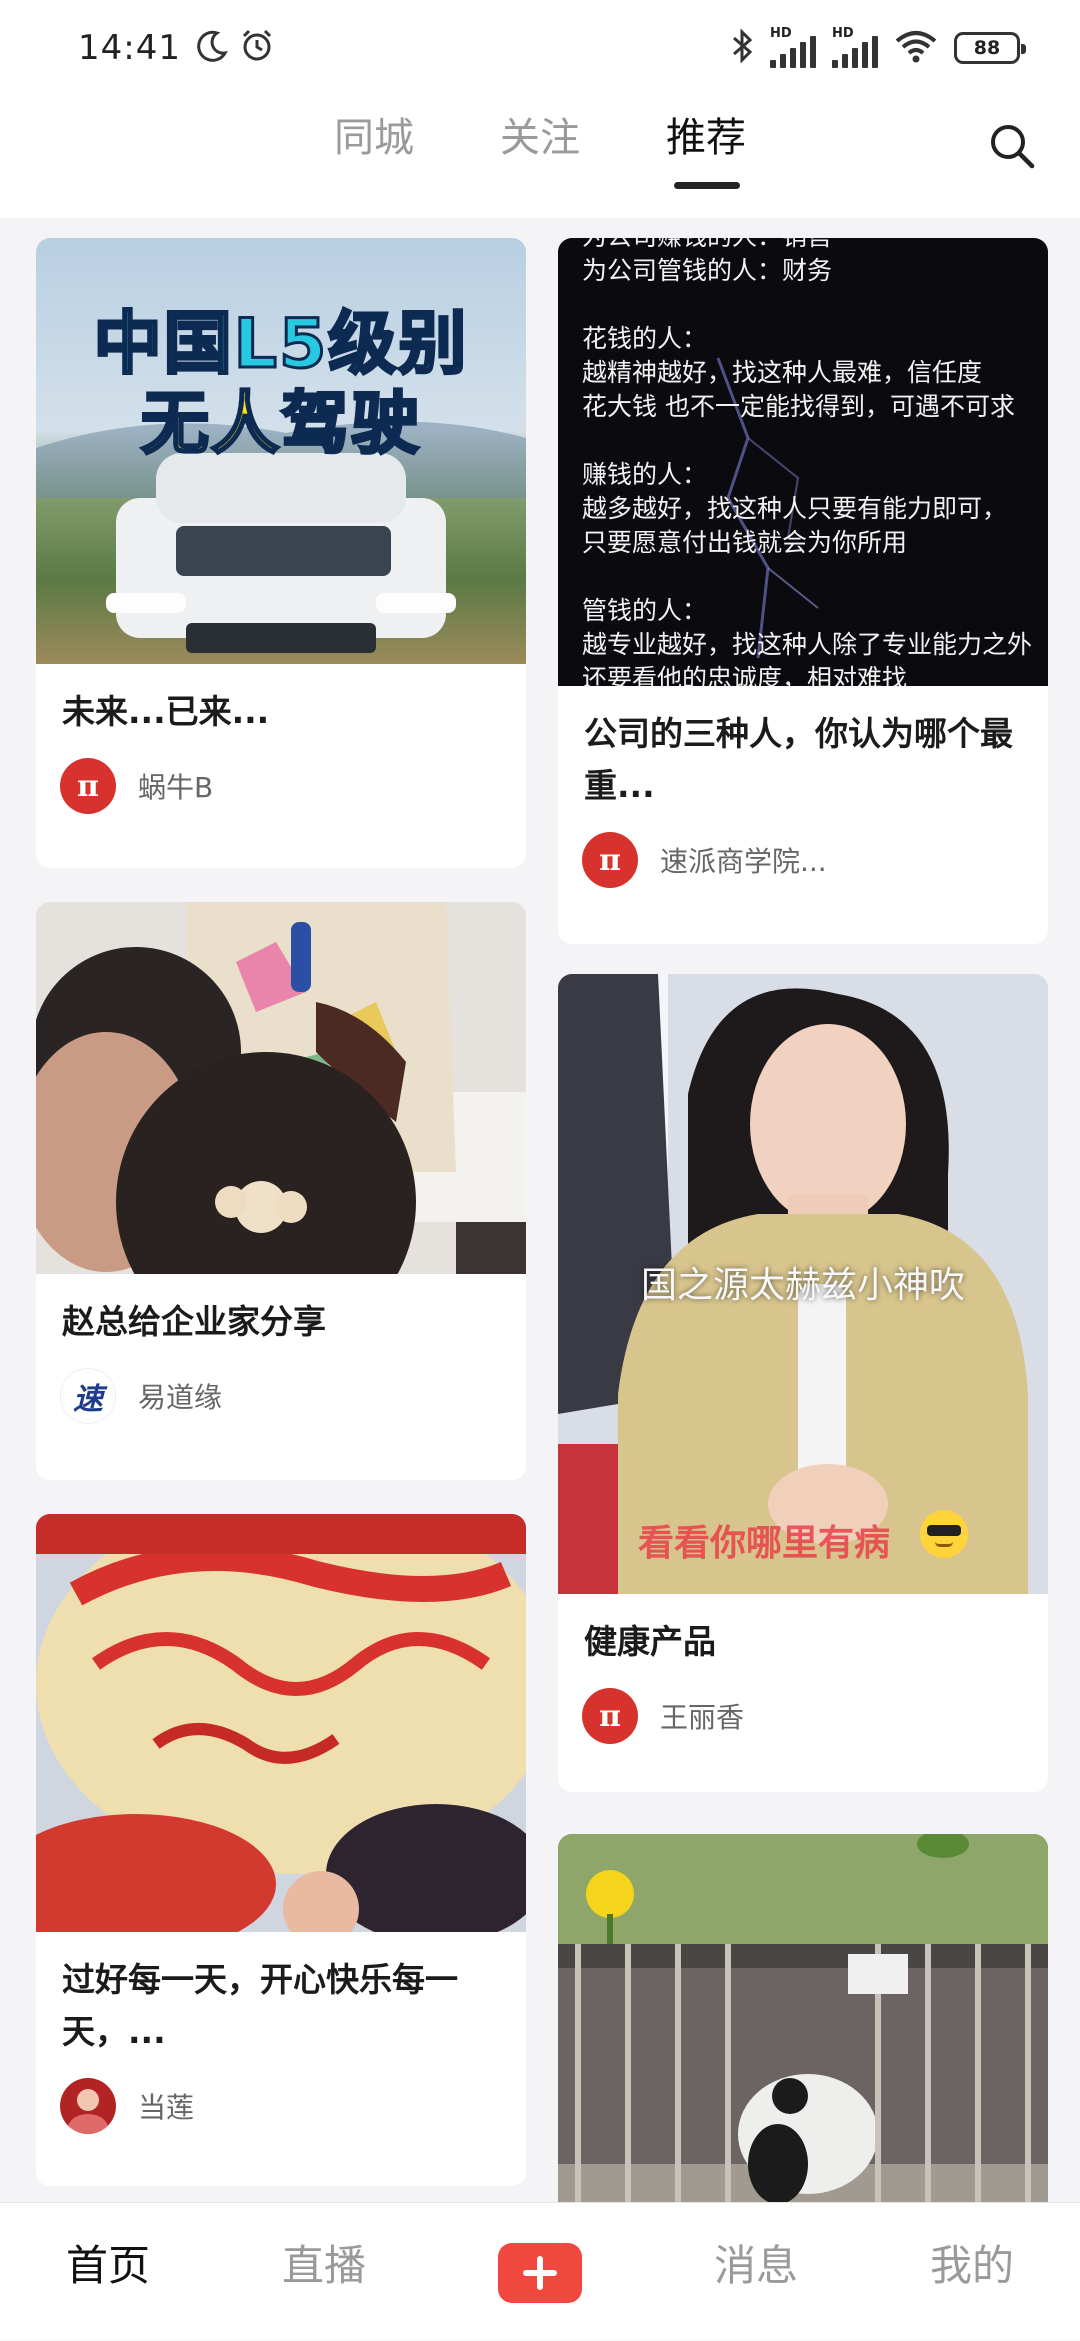 The width and height of the screenshot is (1080, 2341). What do you see at coordinates (650, 1641) in the screenshot?
I see `card-title: 健康产品` at bounding box center [650, 1641].